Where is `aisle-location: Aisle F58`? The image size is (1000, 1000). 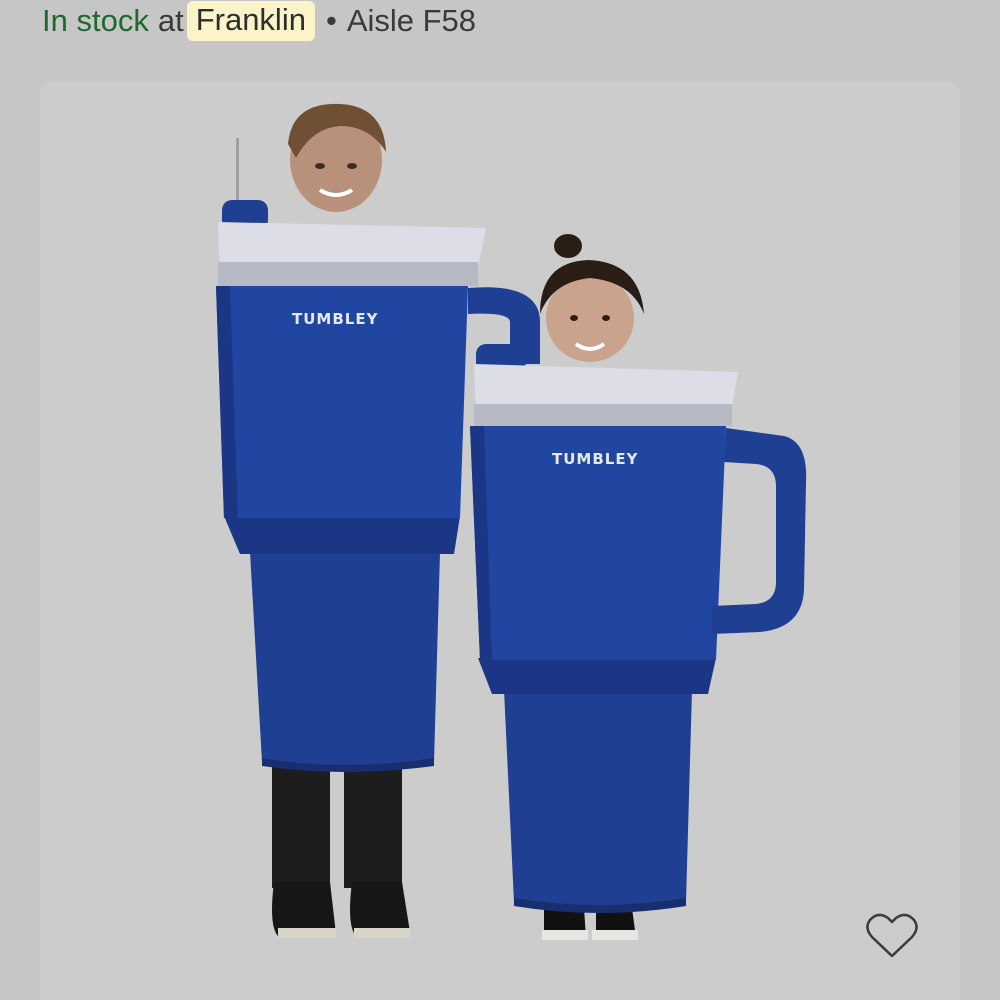
aisle-location: Aisle F58 is located at coordinates (411, 20).